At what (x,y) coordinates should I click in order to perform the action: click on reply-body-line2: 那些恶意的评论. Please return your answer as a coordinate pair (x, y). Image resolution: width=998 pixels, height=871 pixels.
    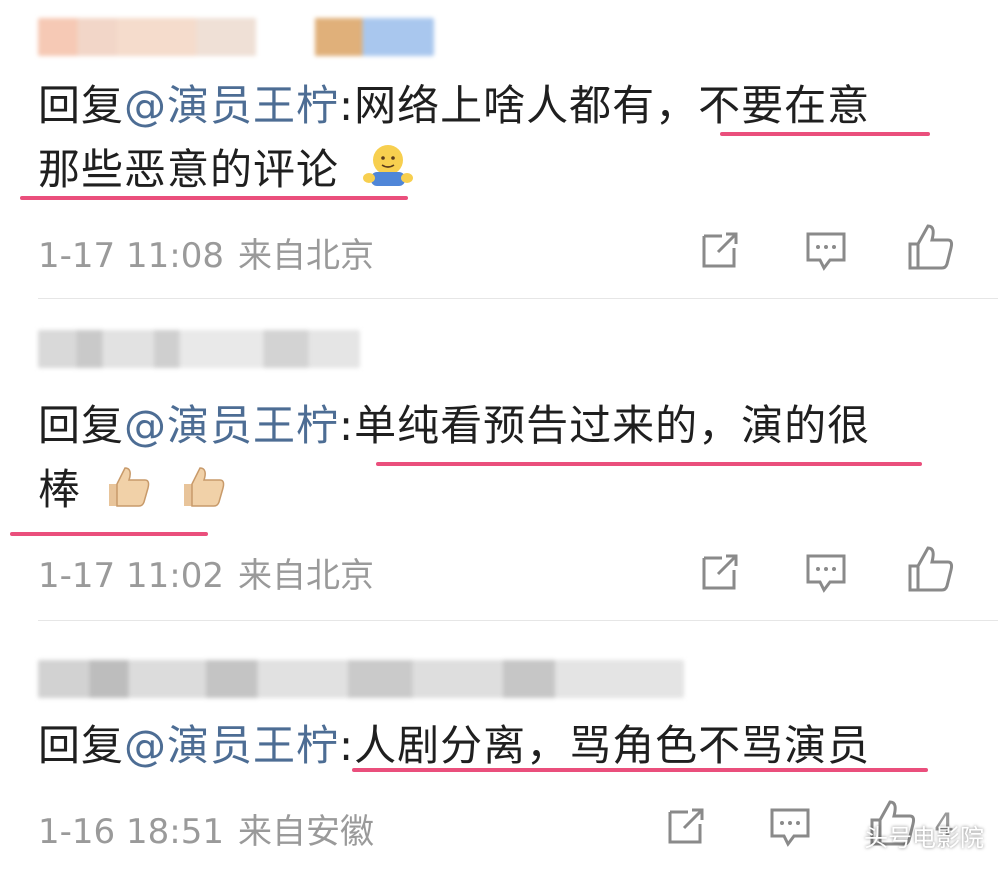
    Looking at the image, I should click on (189, 169).